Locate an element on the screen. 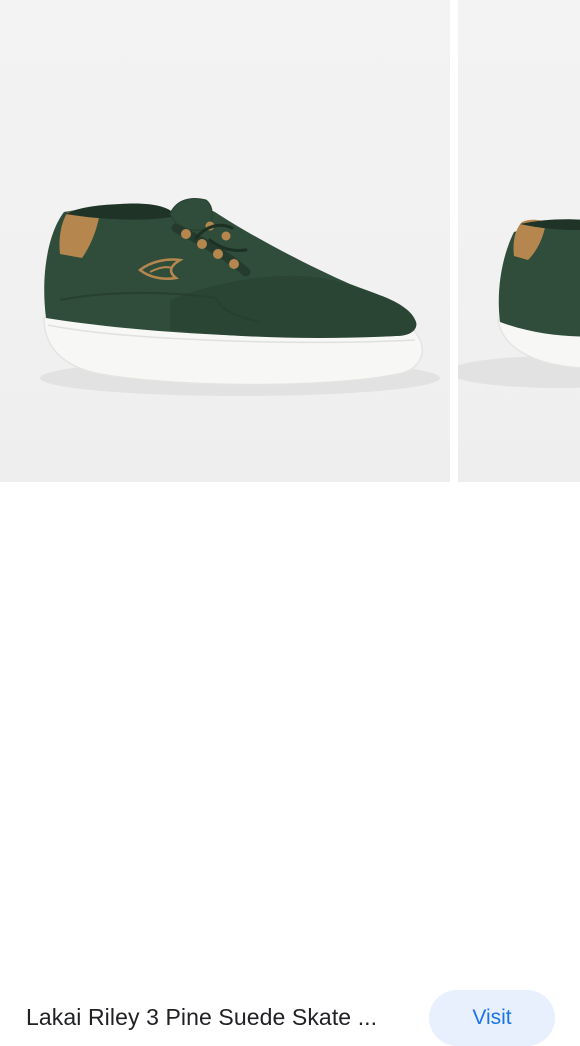 This screenshot has width=580, height=1046. next-product-image is located at coordinates (519, 241).